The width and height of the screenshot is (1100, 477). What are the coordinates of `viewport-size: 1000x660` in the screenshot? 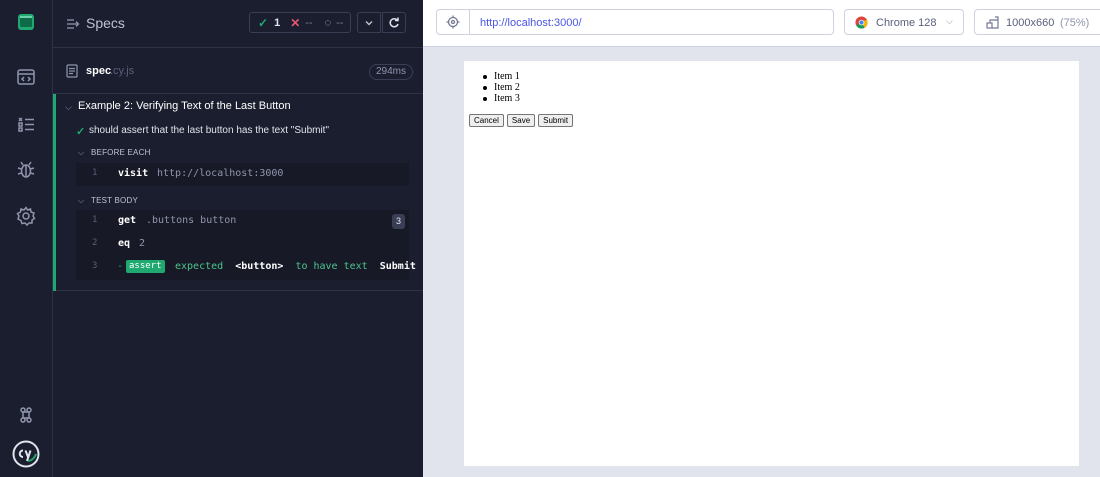 It's located at (1030, 23).